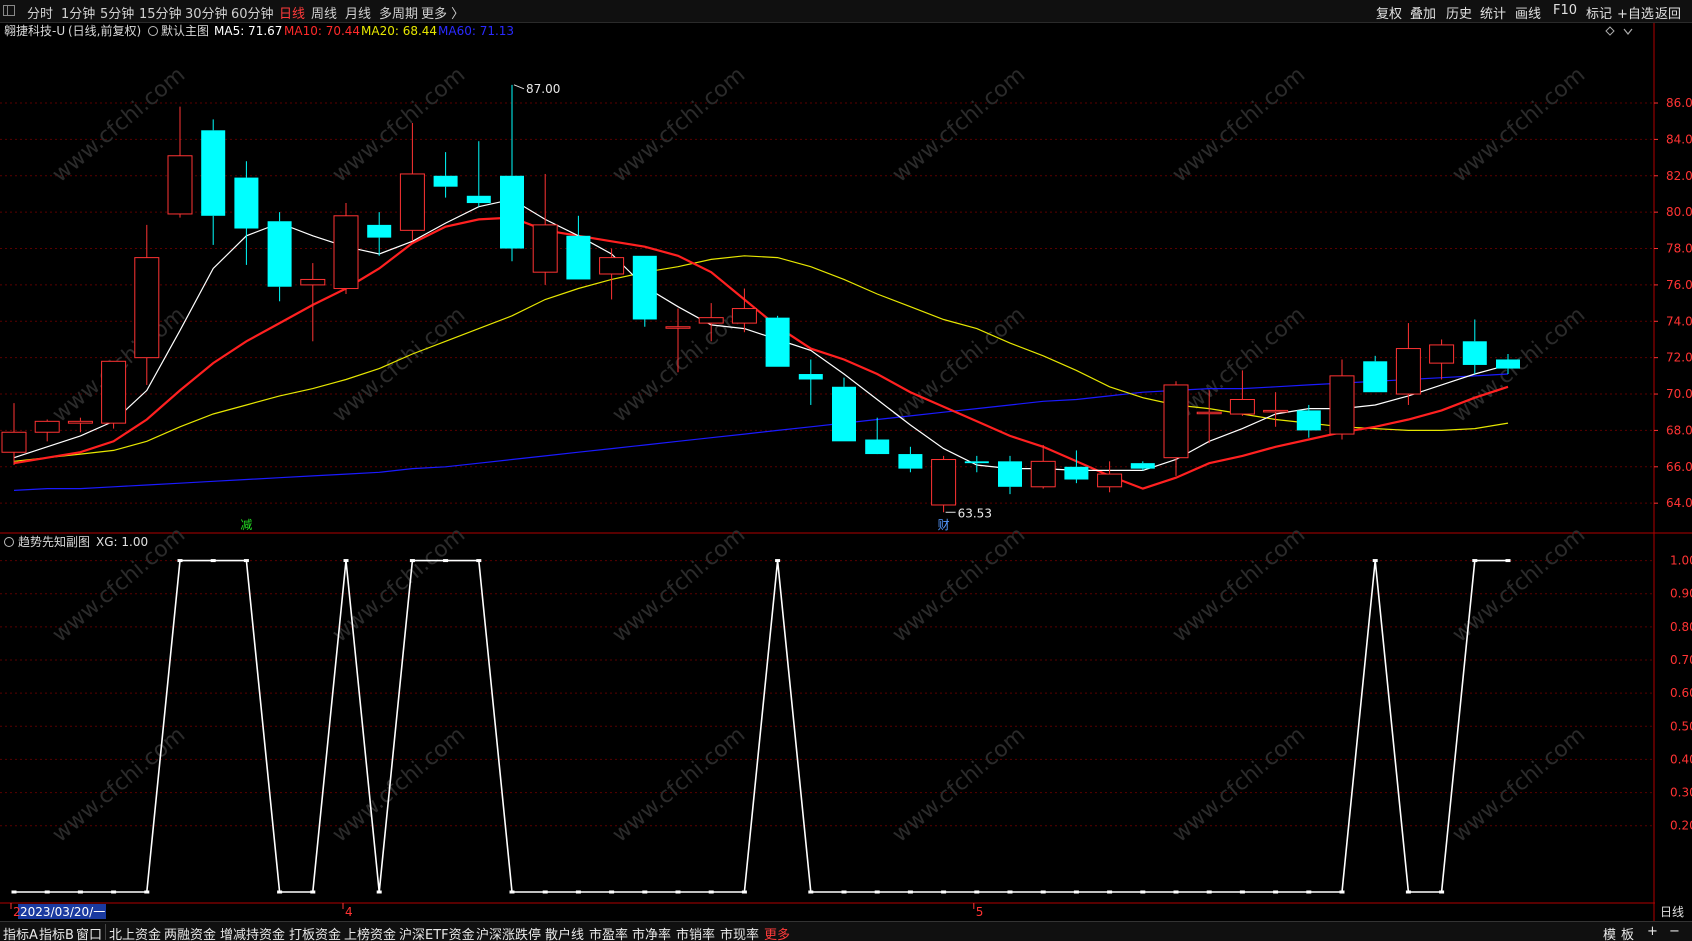  I want to click on sub-indicator-name: 趋势先知副图, so click(54, 542).